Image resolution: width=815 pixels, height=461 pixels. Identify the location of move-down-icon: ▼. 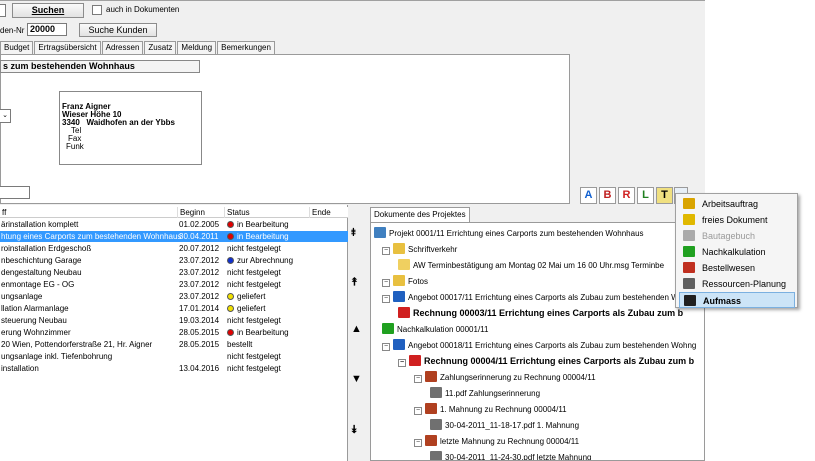
(356, 379).